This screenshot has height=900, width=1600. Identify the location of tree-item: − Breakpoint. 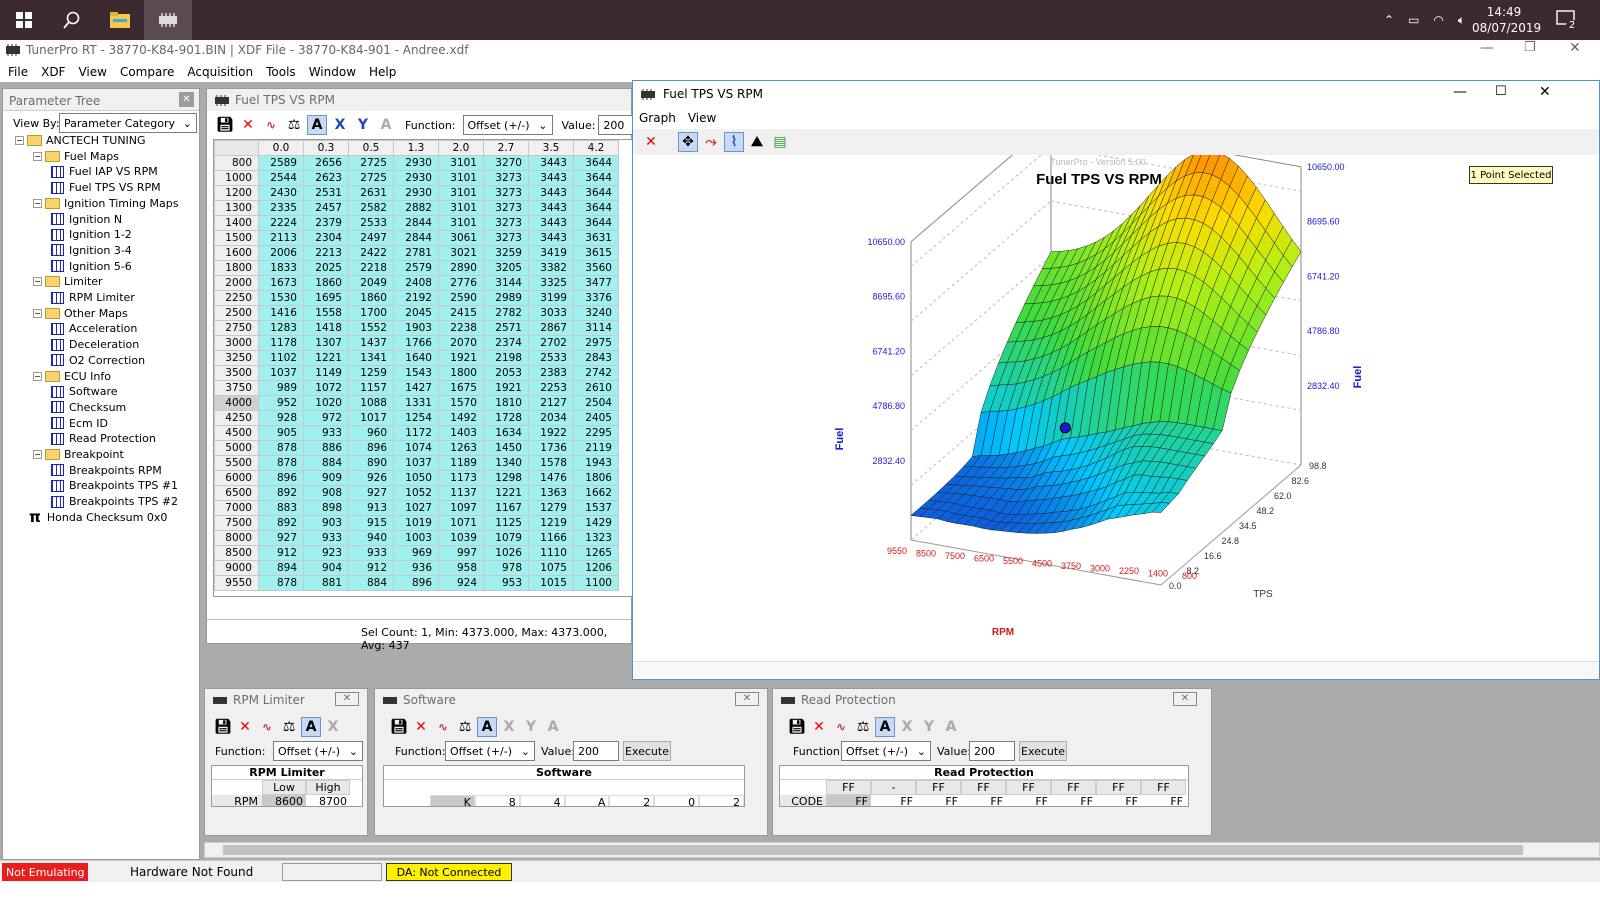
(78, 454).